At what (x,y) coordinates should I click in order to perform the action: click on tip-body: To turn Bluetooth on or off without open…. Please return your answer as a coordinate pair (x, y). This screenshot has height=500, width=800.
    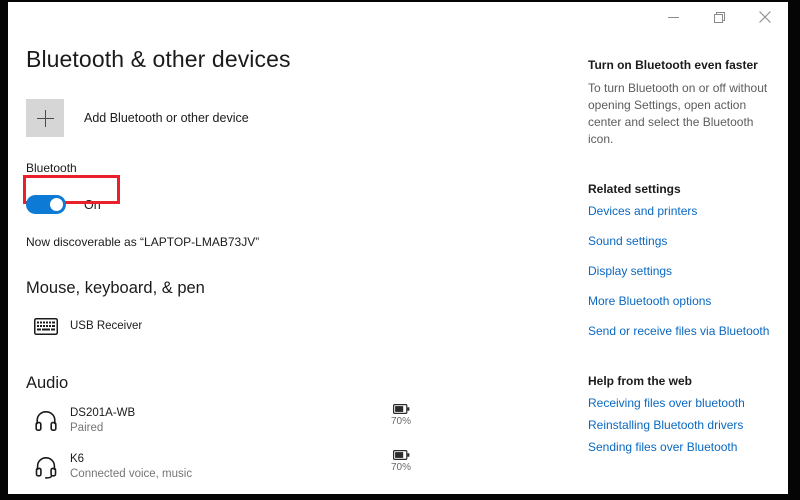
    Looking at the image, I should click on (678, 113).